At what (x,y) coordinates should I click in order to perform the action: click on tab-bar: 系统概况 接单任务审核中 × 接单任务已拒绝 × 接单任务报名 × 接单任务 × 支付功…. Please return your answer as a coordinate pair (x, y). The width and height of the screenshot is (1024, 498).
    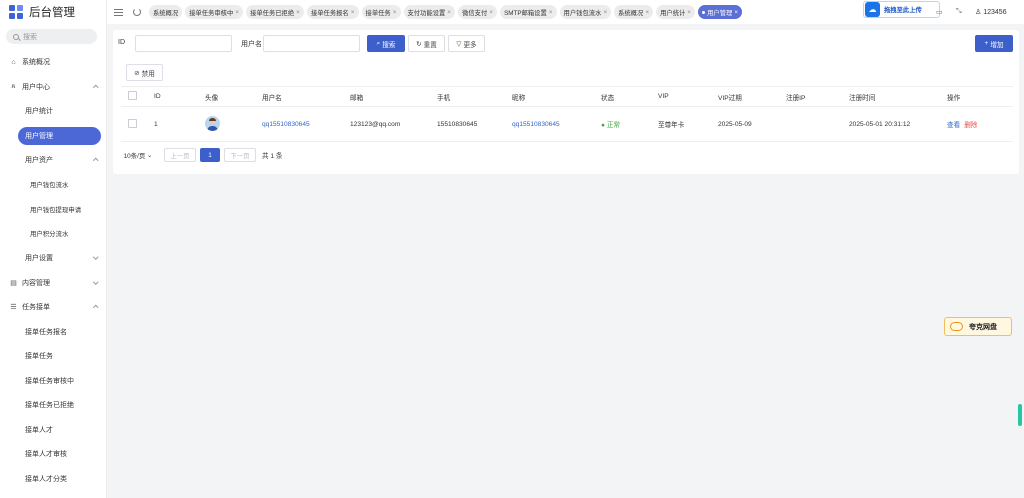
    Looking at the image, I should click on (446, 12).